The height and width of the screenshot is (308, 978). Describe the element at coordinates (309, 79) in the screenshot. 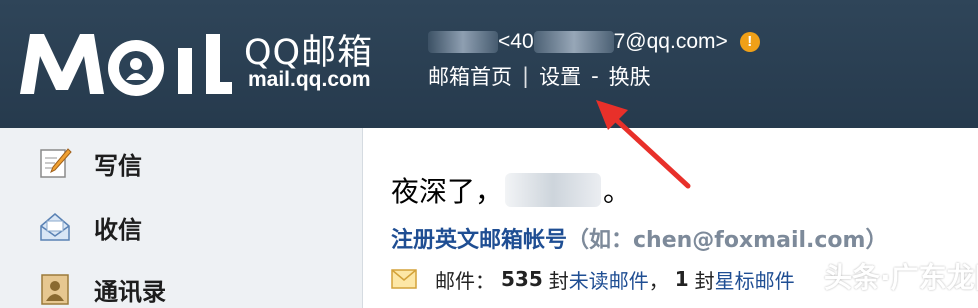

I see `brand-url: mail.qq.com` at that location.